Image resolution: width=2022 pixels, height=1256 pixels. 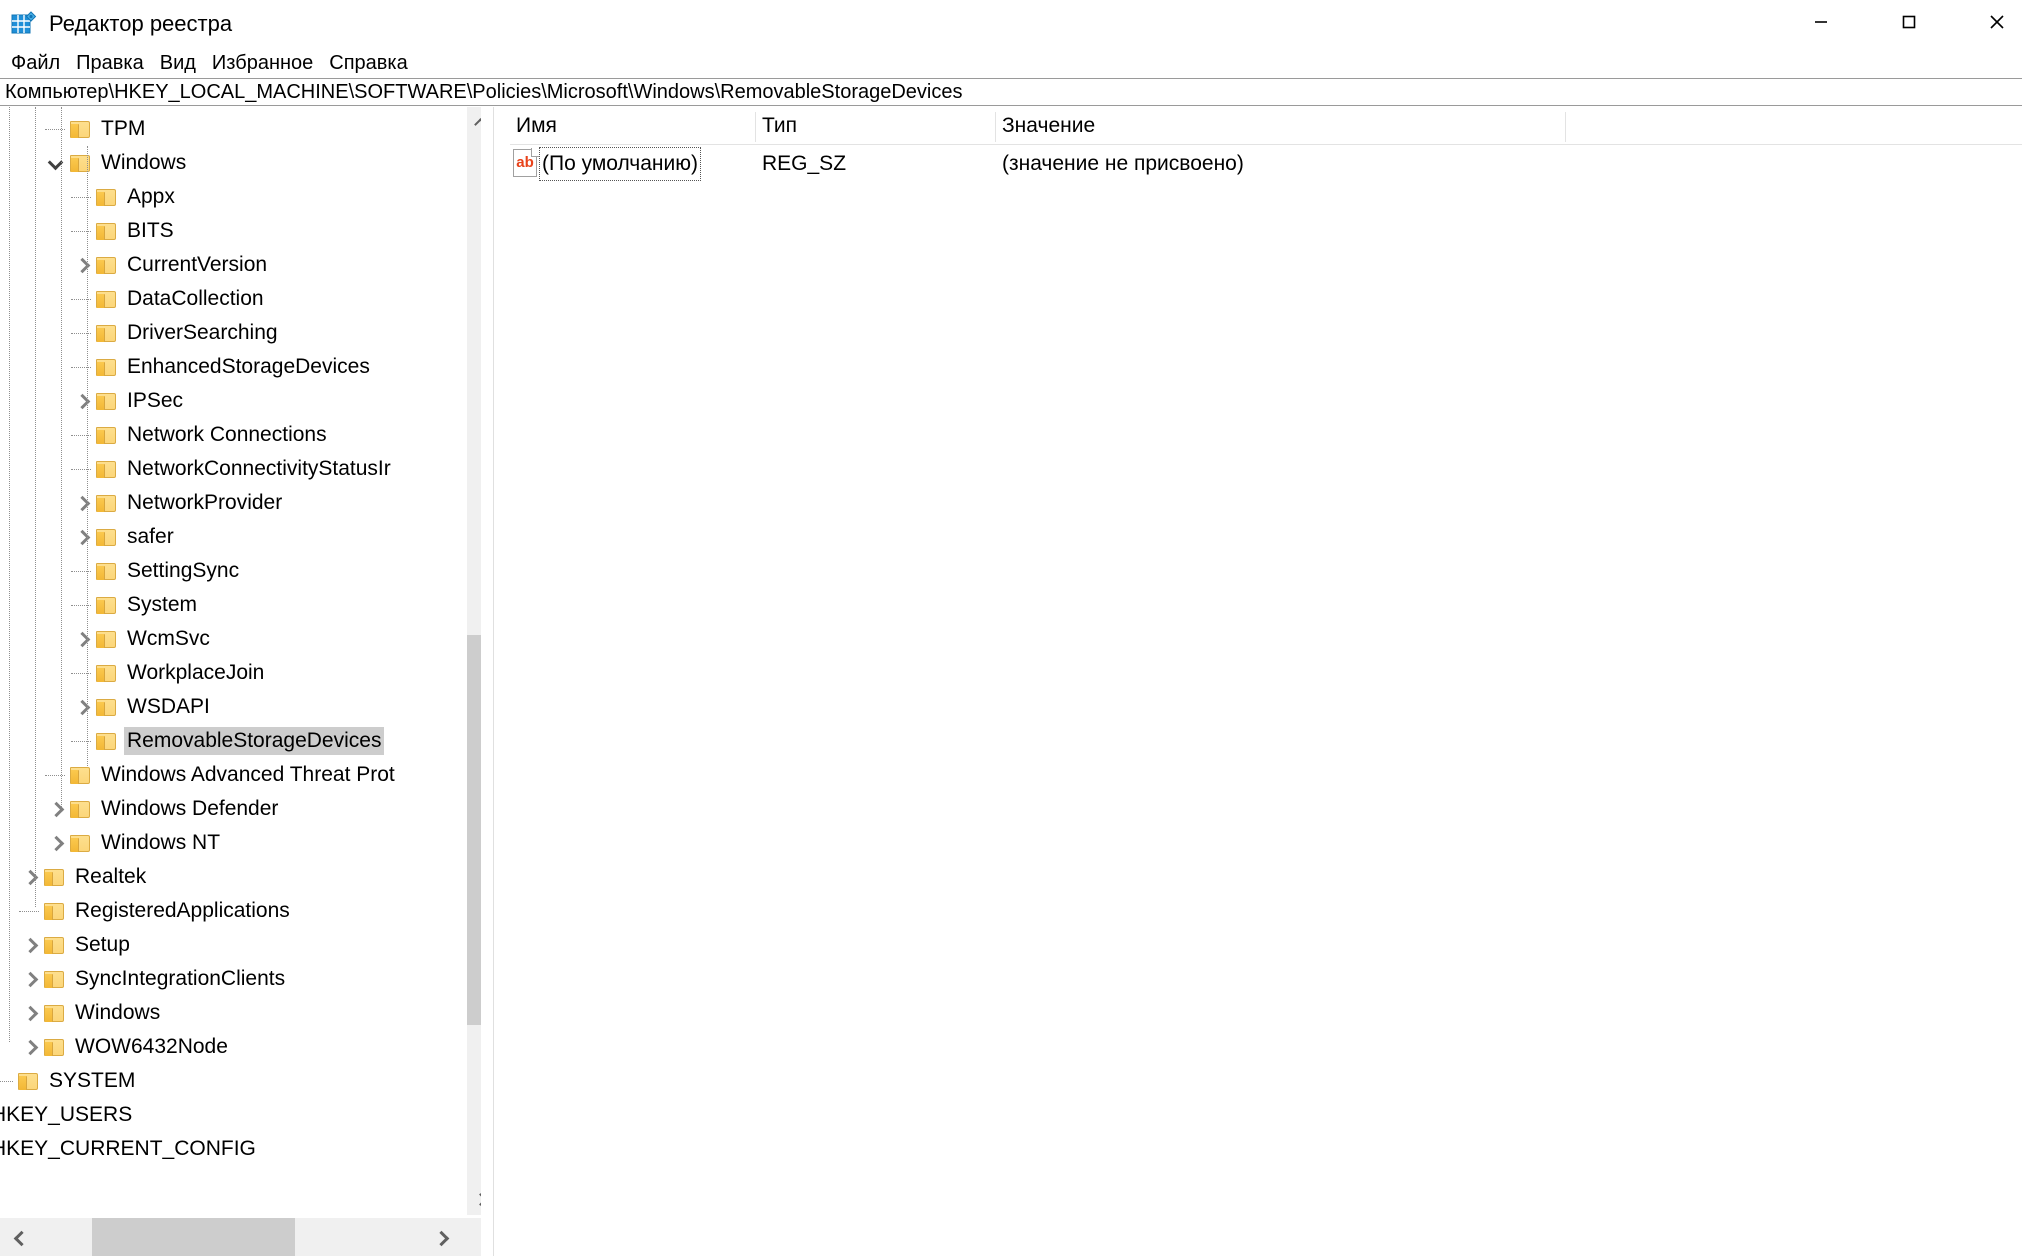 I want to click on tree-item: Setup, so click(x=227, y=945).